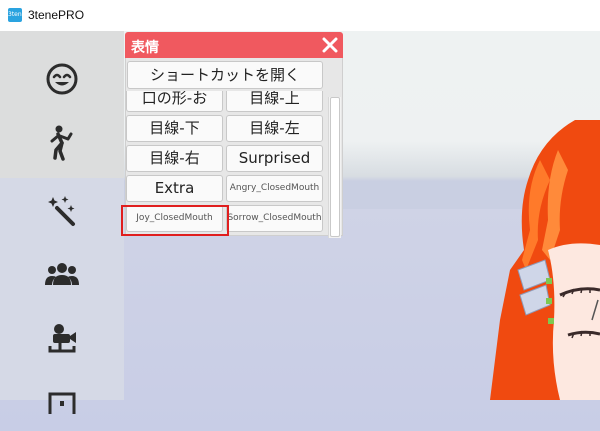  I want to click on sidebar-item-tracking, so click(62, 337).